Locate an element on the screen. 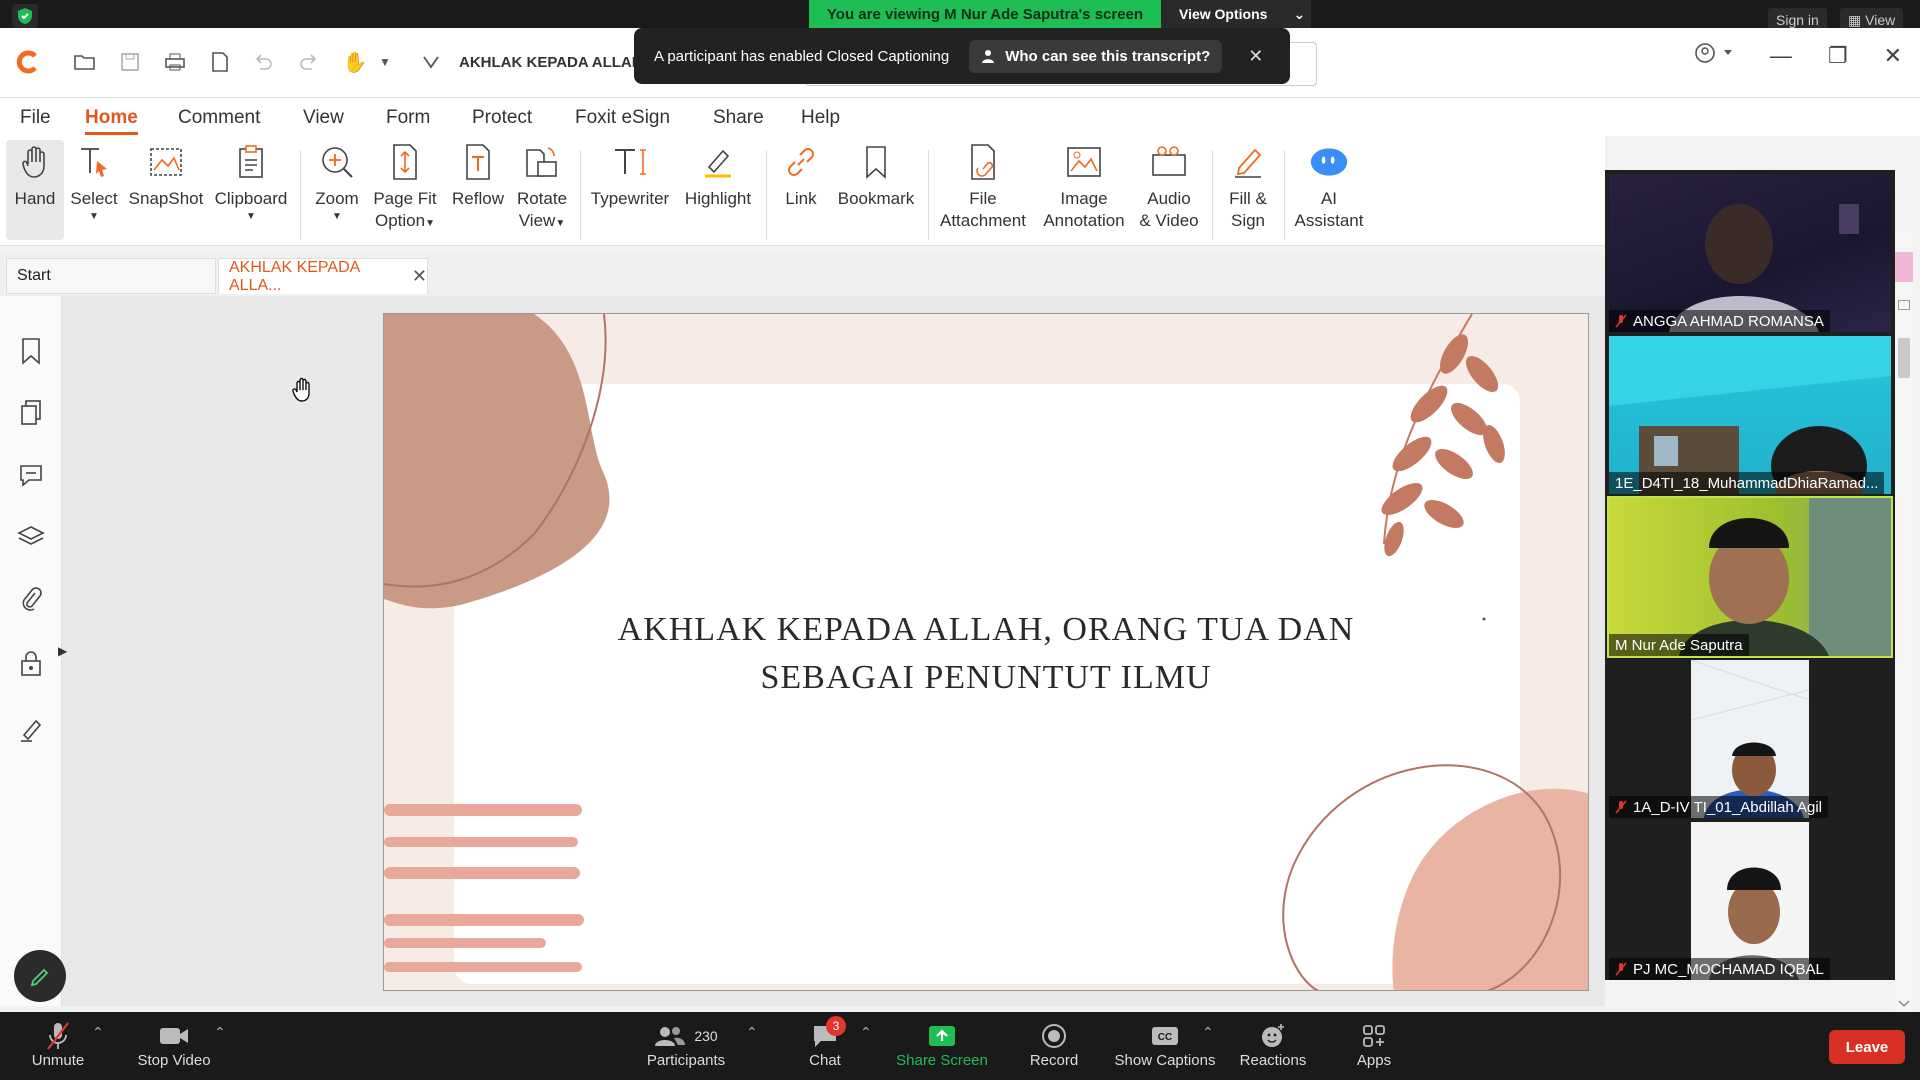 The width and height of the screenshot is (1920, 1080). close-tab-icon: ✕ is located at coordinates (419, 276).